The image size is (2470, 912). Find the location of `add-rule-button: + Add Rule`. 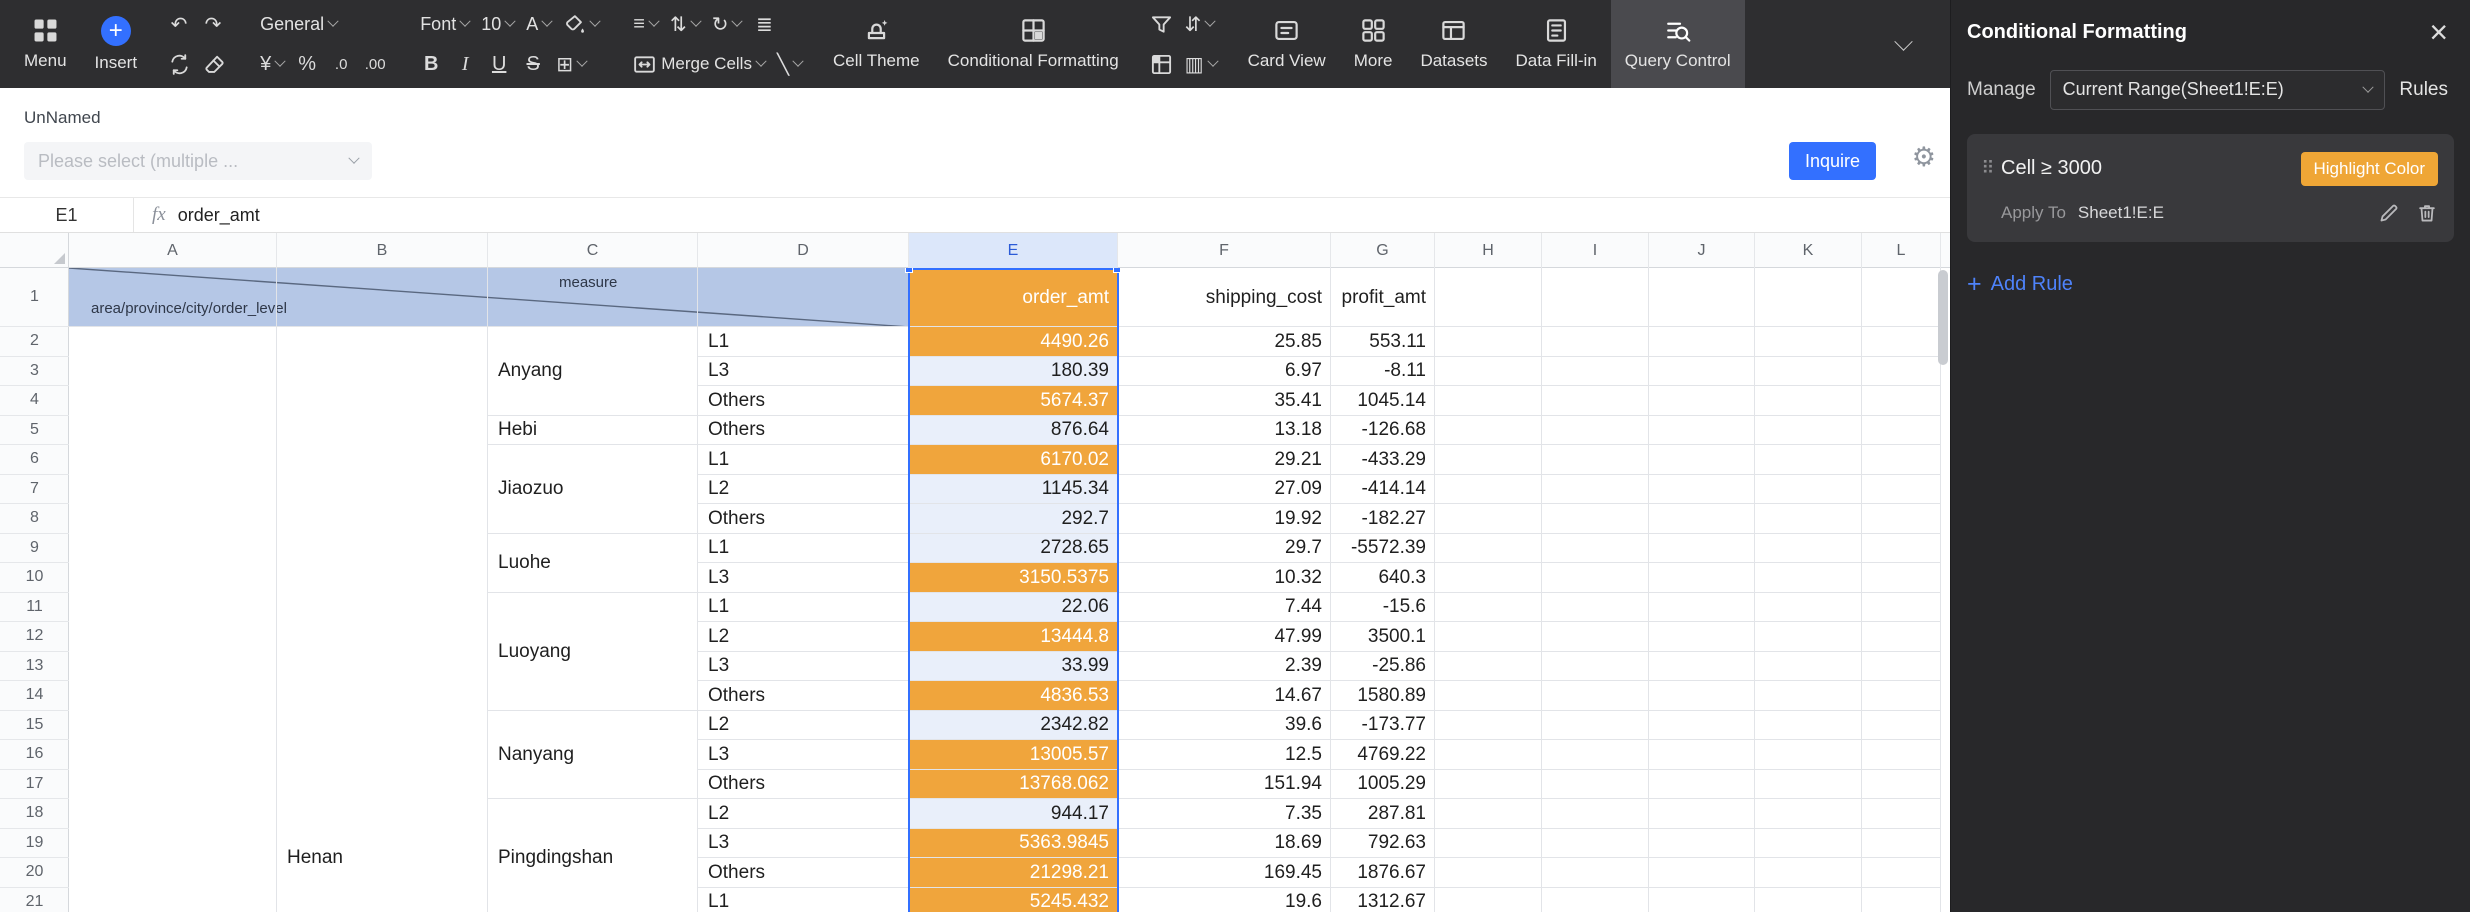

add-rule-button: + Add Rule is located at coordinates (2020, 284).